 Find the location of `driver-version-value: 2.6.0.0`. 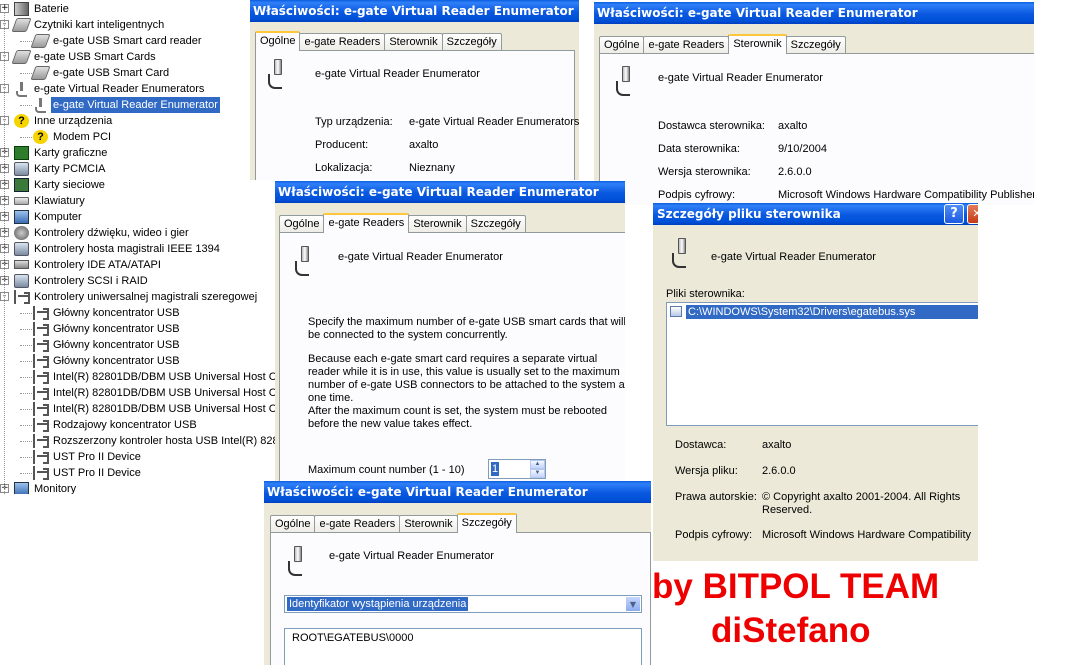

driver-version-value: 2.6.0.0 is located at coordinates (795, 172).